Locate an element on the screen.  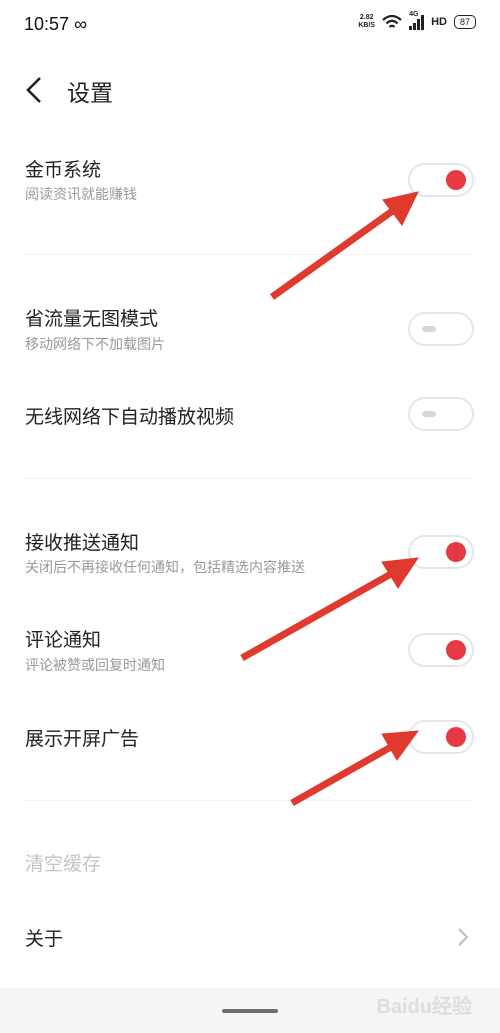
status-time: 10:57 ∞ is located at coordinates (55, 24).